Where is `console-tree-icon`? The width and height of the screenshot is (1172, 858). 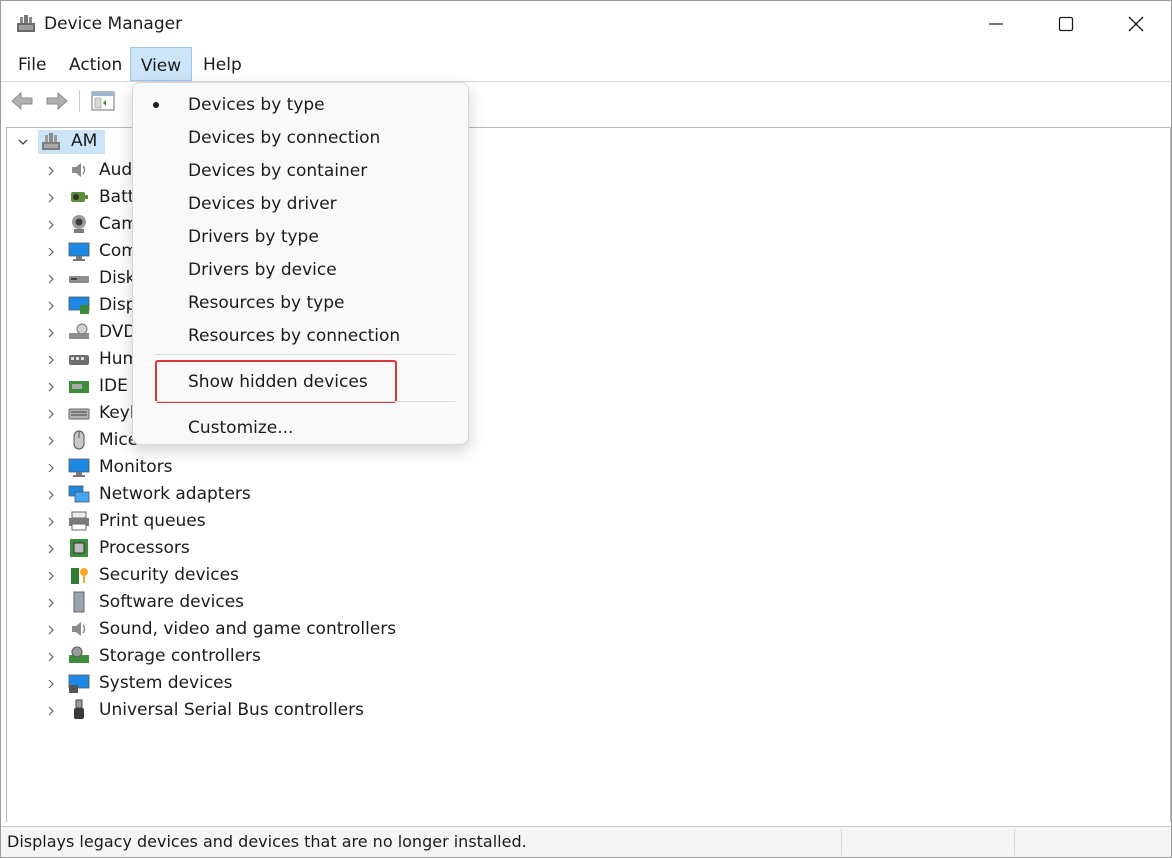 console-tree-icon is located at coordinates (103, 101).